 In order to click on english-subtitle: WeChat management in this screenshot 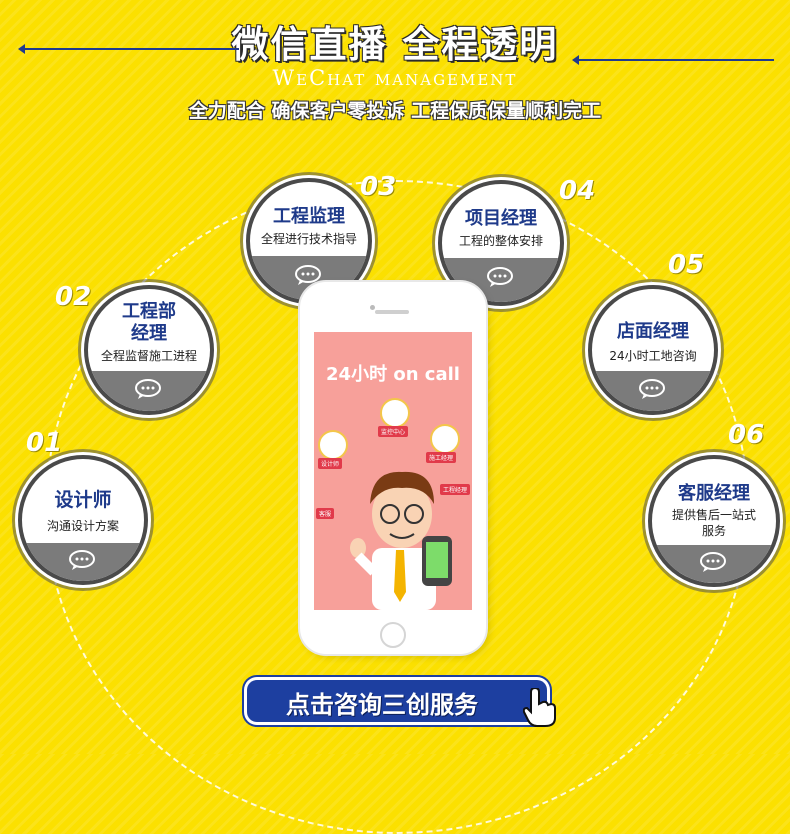, I will do `click(395, 78)`.